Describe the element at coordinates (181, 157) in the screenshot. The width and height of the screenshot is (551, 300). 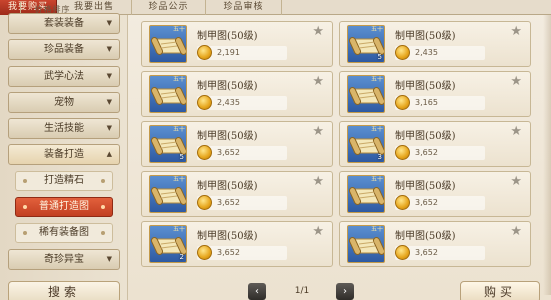
I see `item-quantity: 5` at that location.